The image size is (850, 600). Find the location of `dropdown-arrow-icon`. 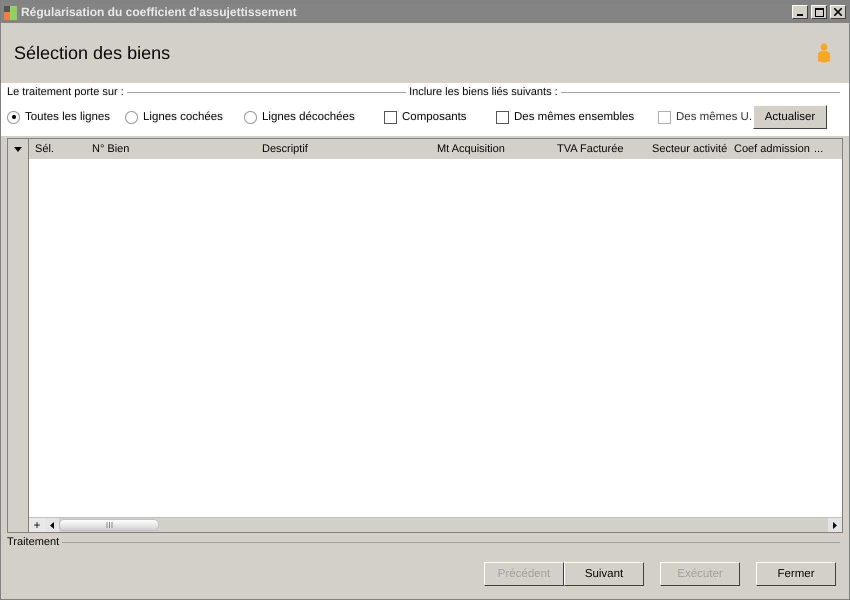

dropdown-arrow-icon is located at coordinates (18, 149).